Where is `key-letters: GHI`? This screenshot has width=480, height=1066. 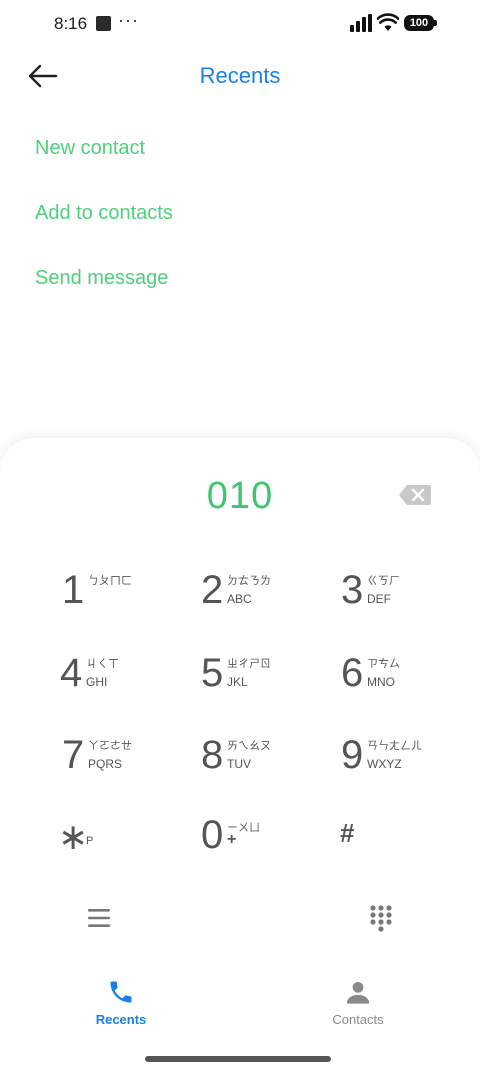
key-letters: GHI is located at coordinates (97, 682).